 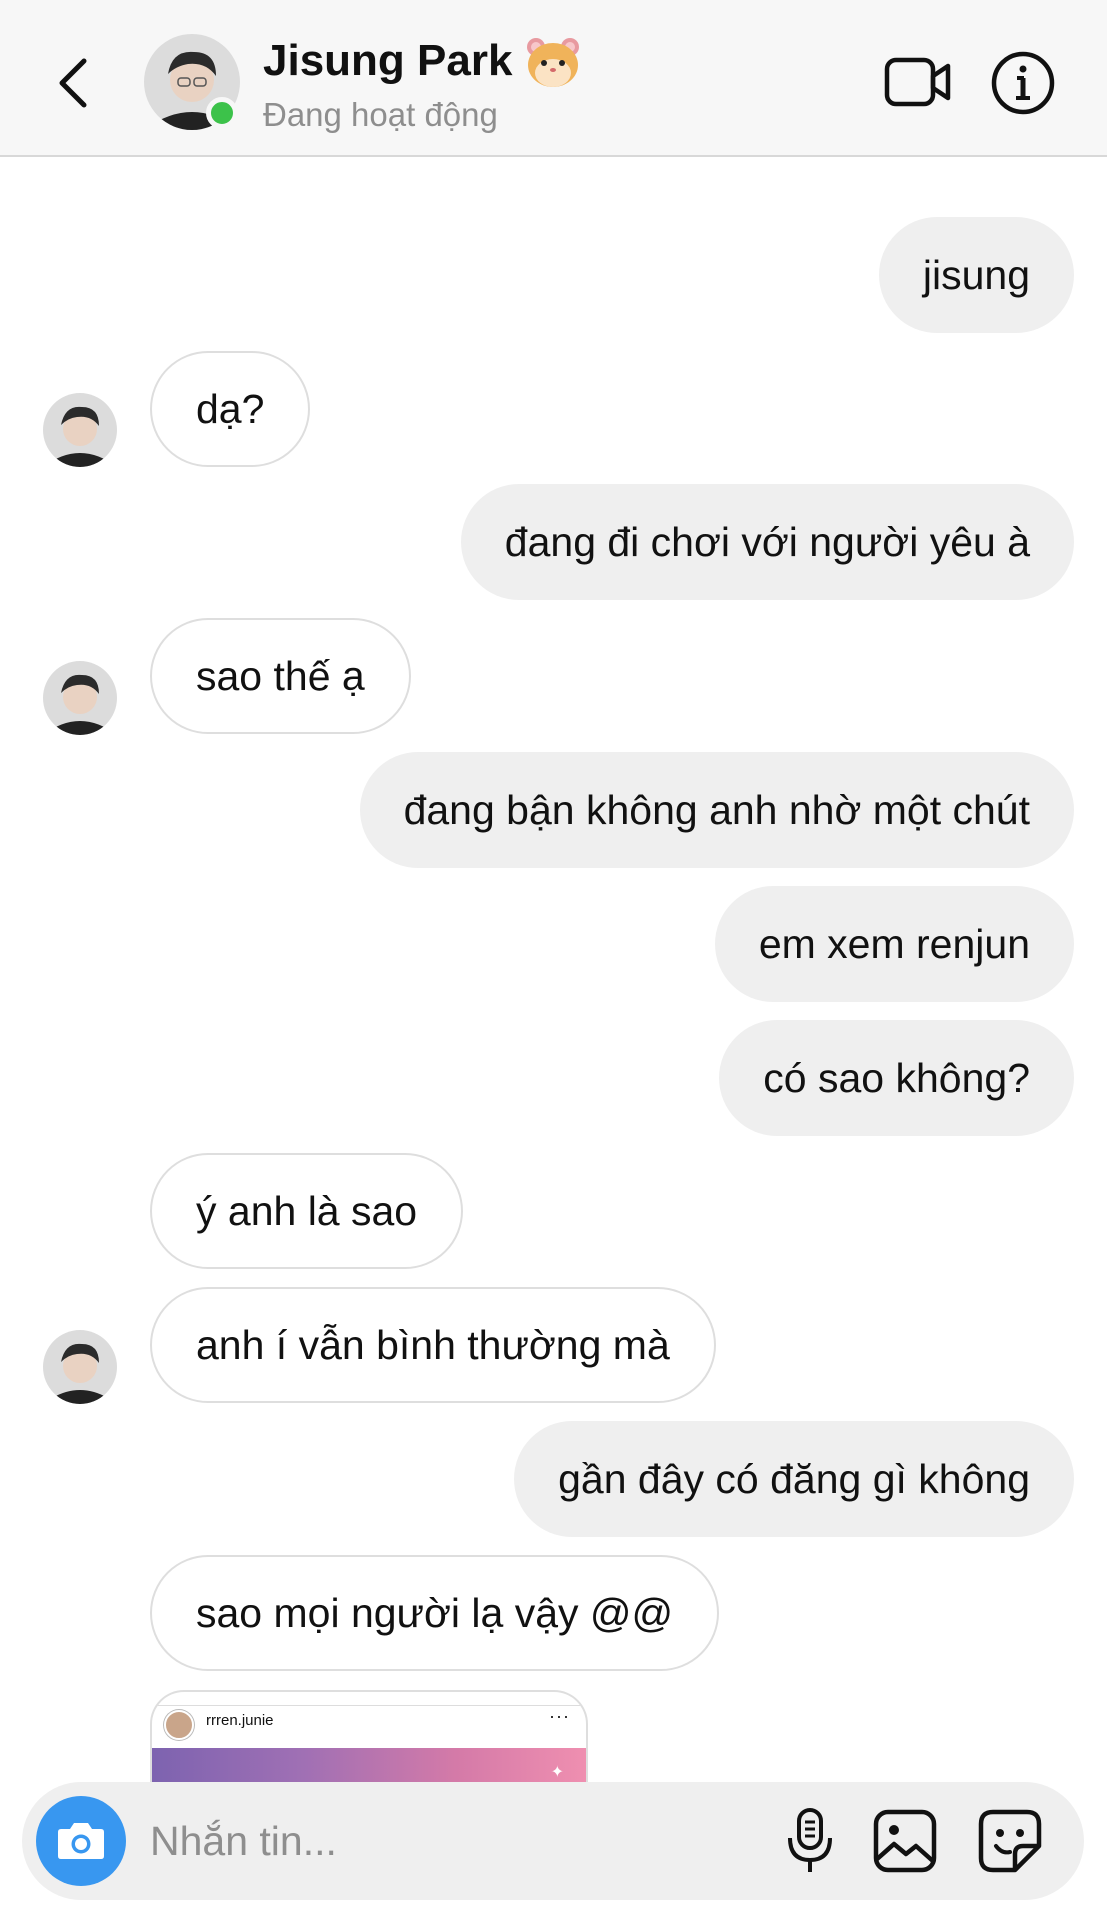 What do you see at coordinates (553, 62) in the screenshot?
I see `hamster-emoji-icon` at bounding box center [553, 62].